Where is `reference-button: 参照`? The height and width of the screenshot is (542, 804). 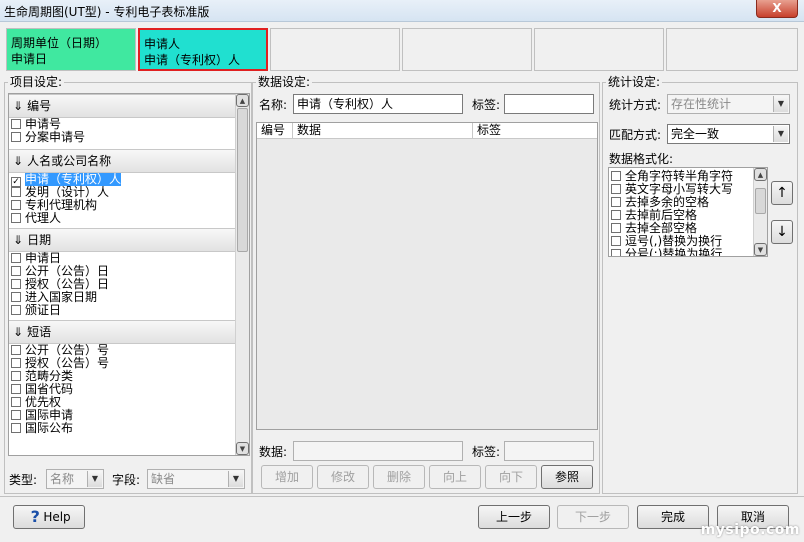 reference-button: 参照 is located at coordinates (567, 477).